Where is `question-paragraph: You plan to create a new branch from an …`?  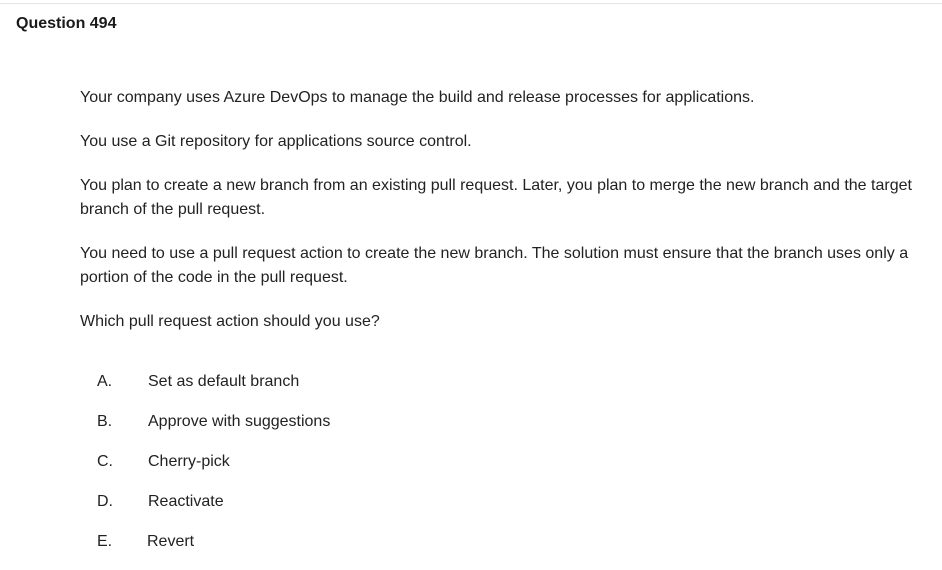 question-paragraph: You plan to create a new branch from an … is located at coordinates (496, 197).